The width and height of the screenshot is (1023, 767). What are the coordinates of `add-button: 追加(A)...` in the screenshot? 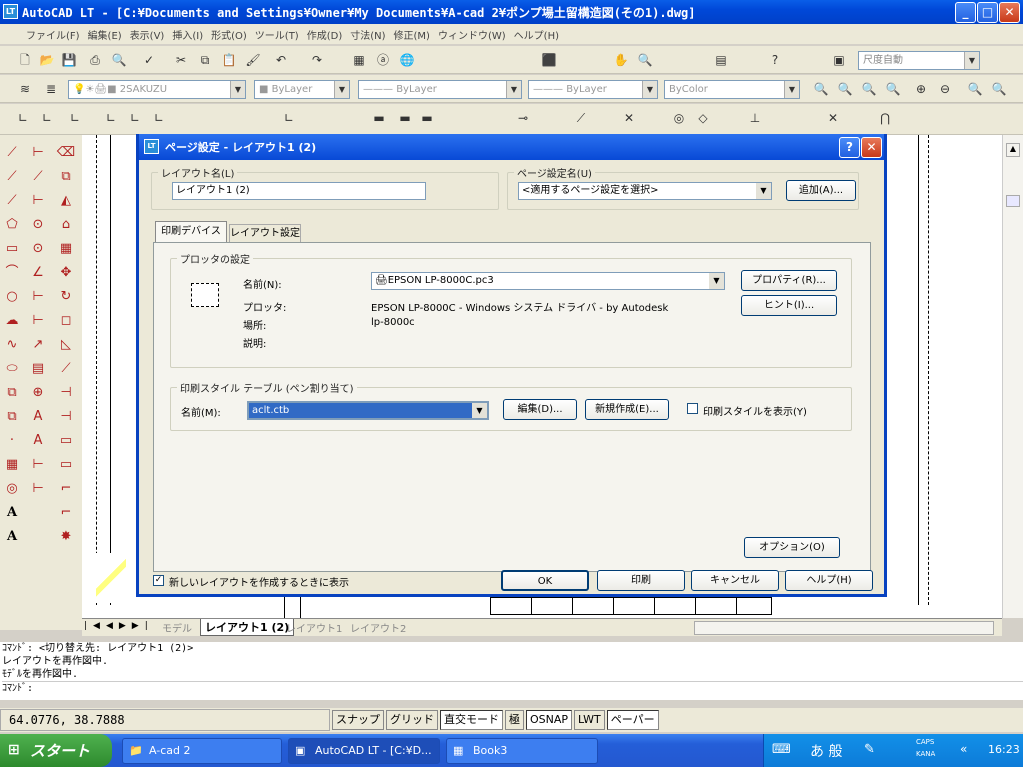 It's located at (821, 190).